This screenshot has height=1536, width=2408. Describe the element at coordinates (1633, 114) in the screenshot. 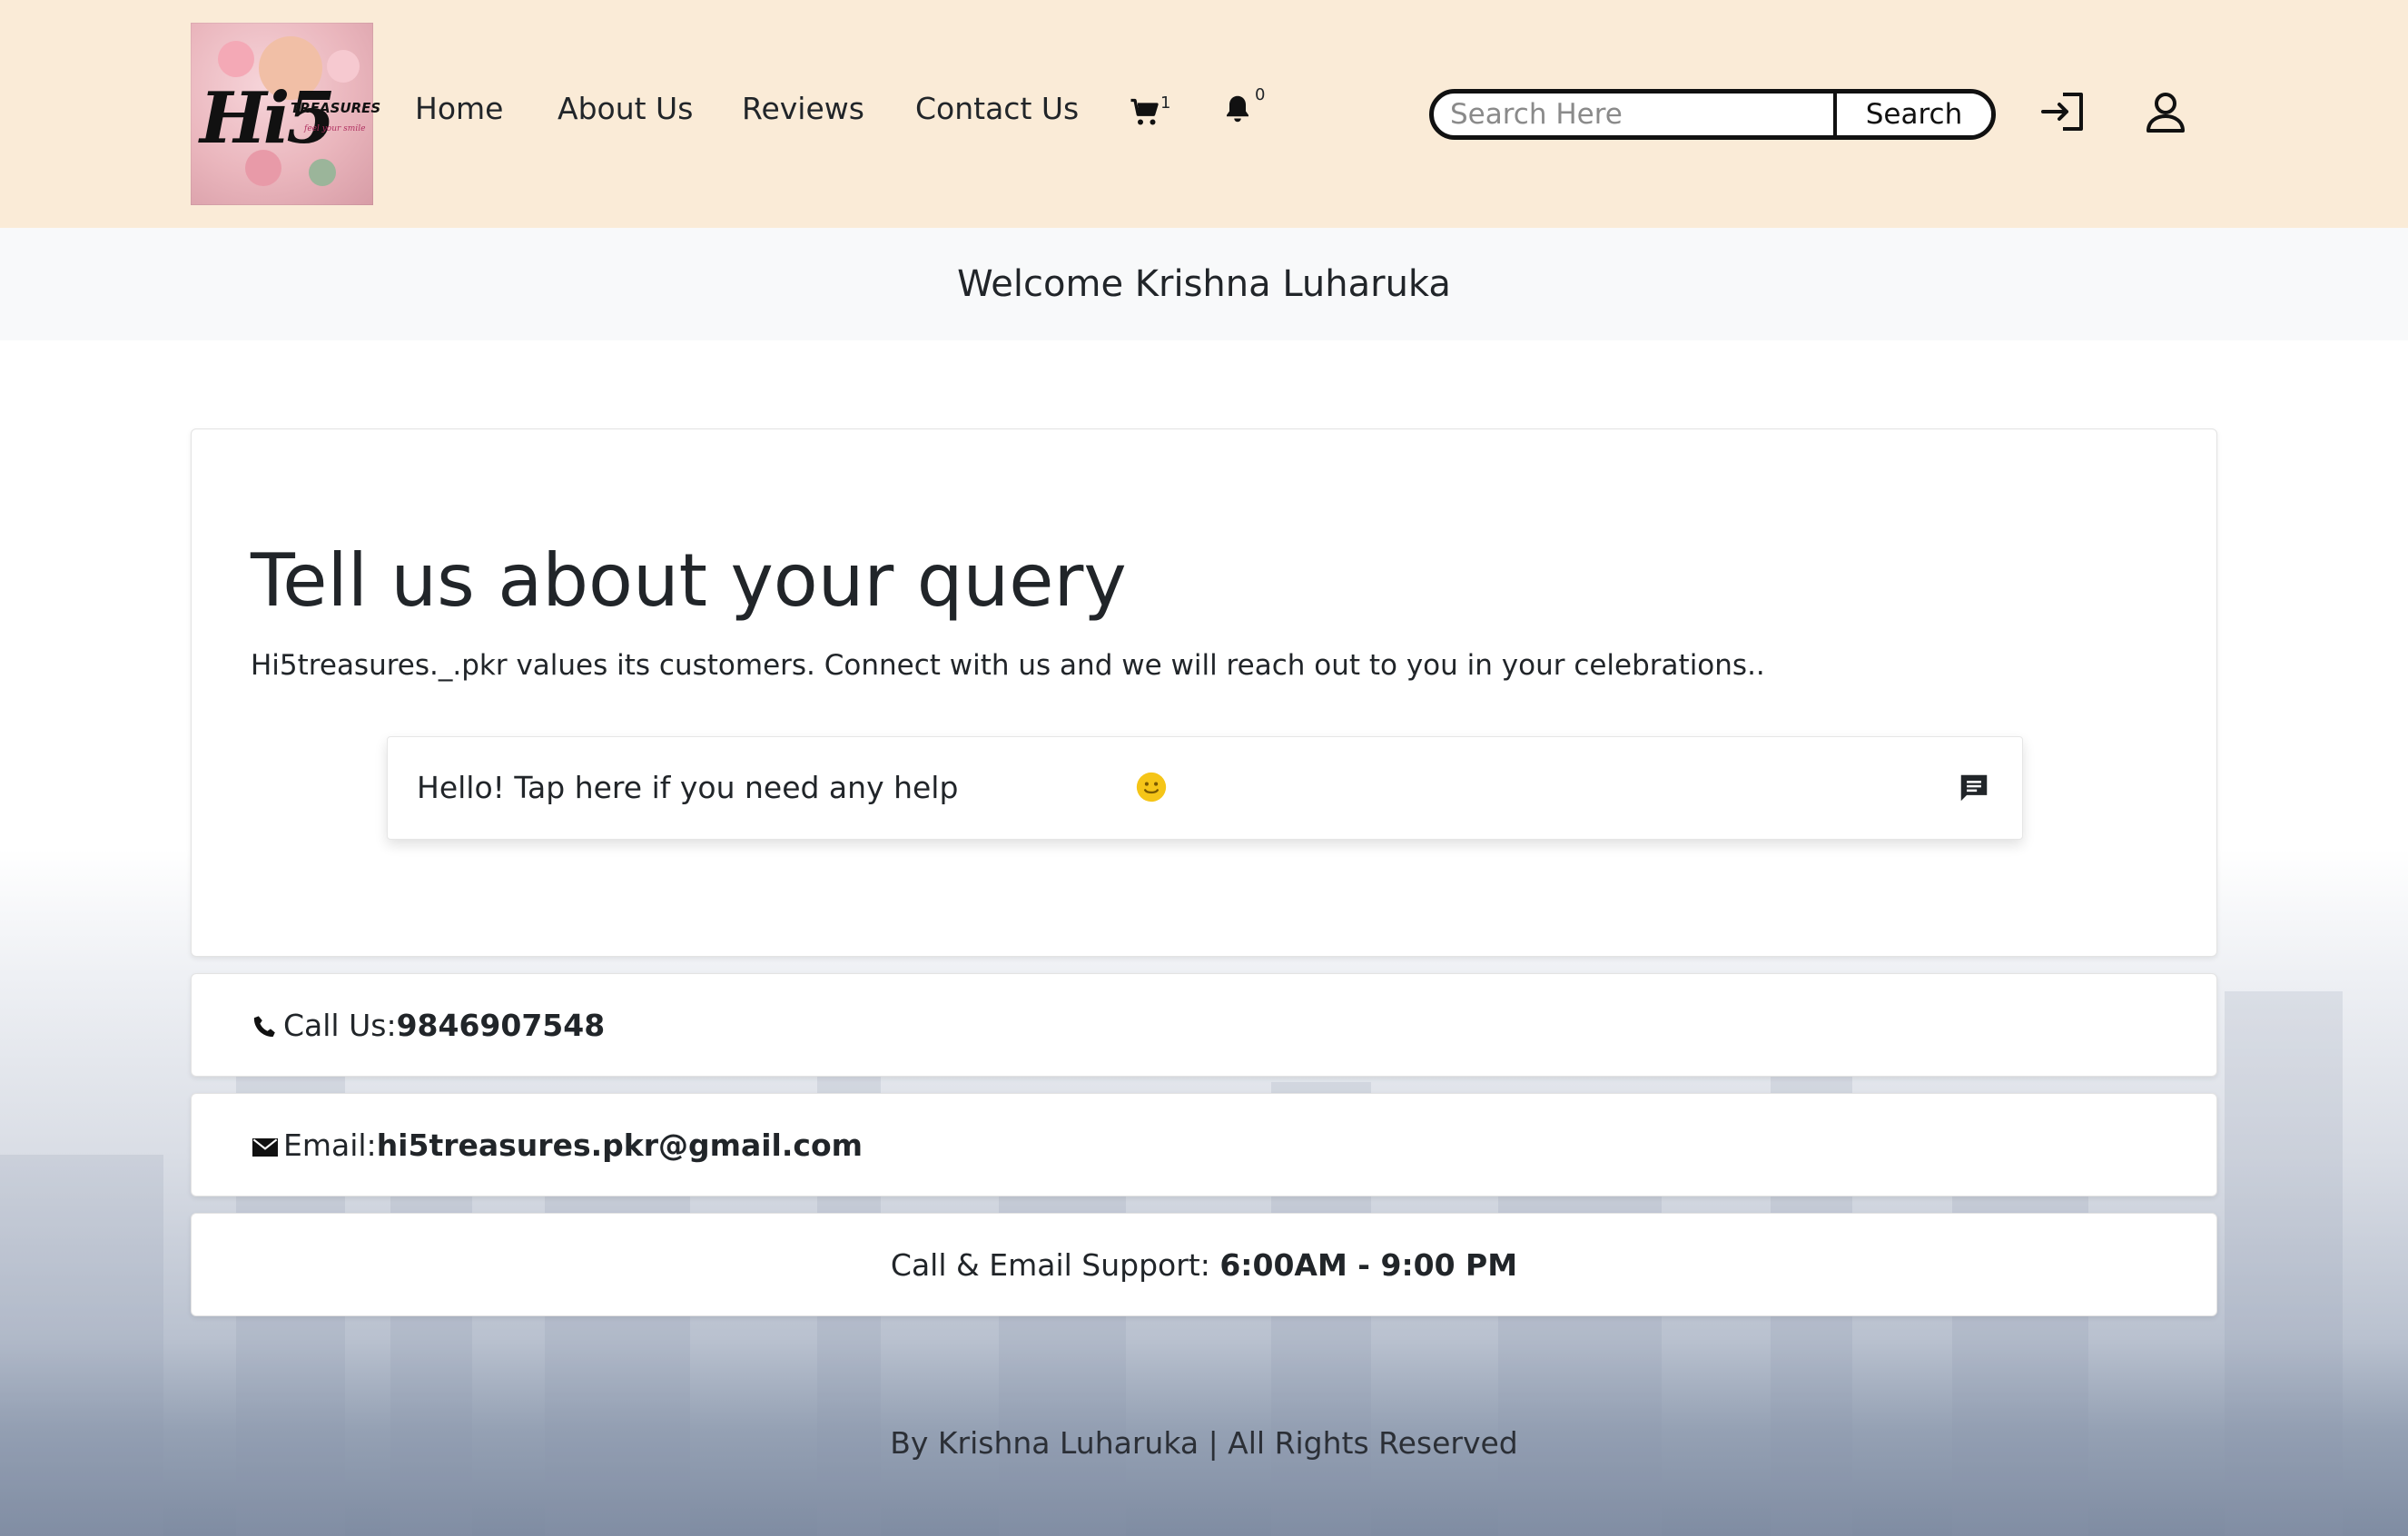

I see `search-input` at that location.